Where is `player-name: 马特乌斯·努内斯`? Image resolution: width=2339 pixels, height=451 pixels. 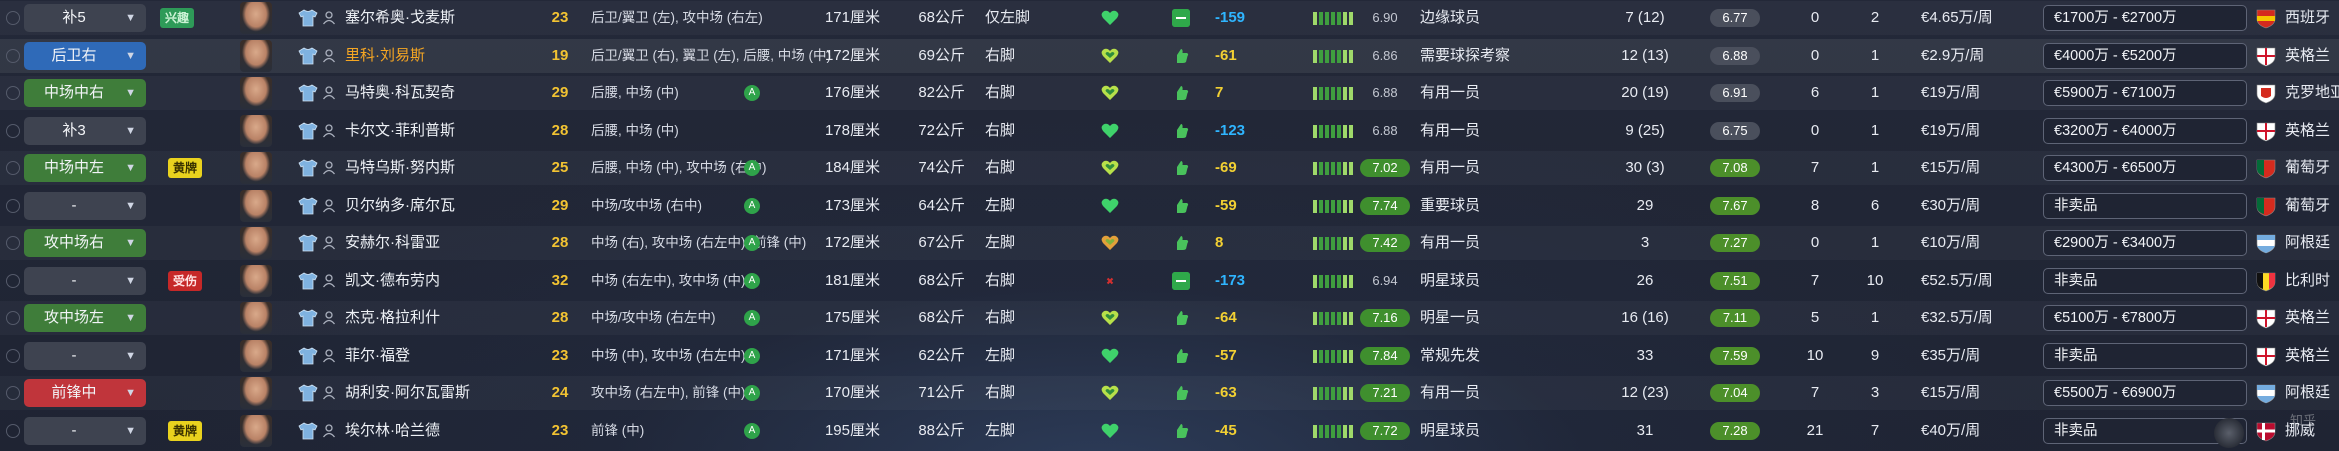
player-name: 马特乌斯·努内斯 is located at coordinates (400, 168).